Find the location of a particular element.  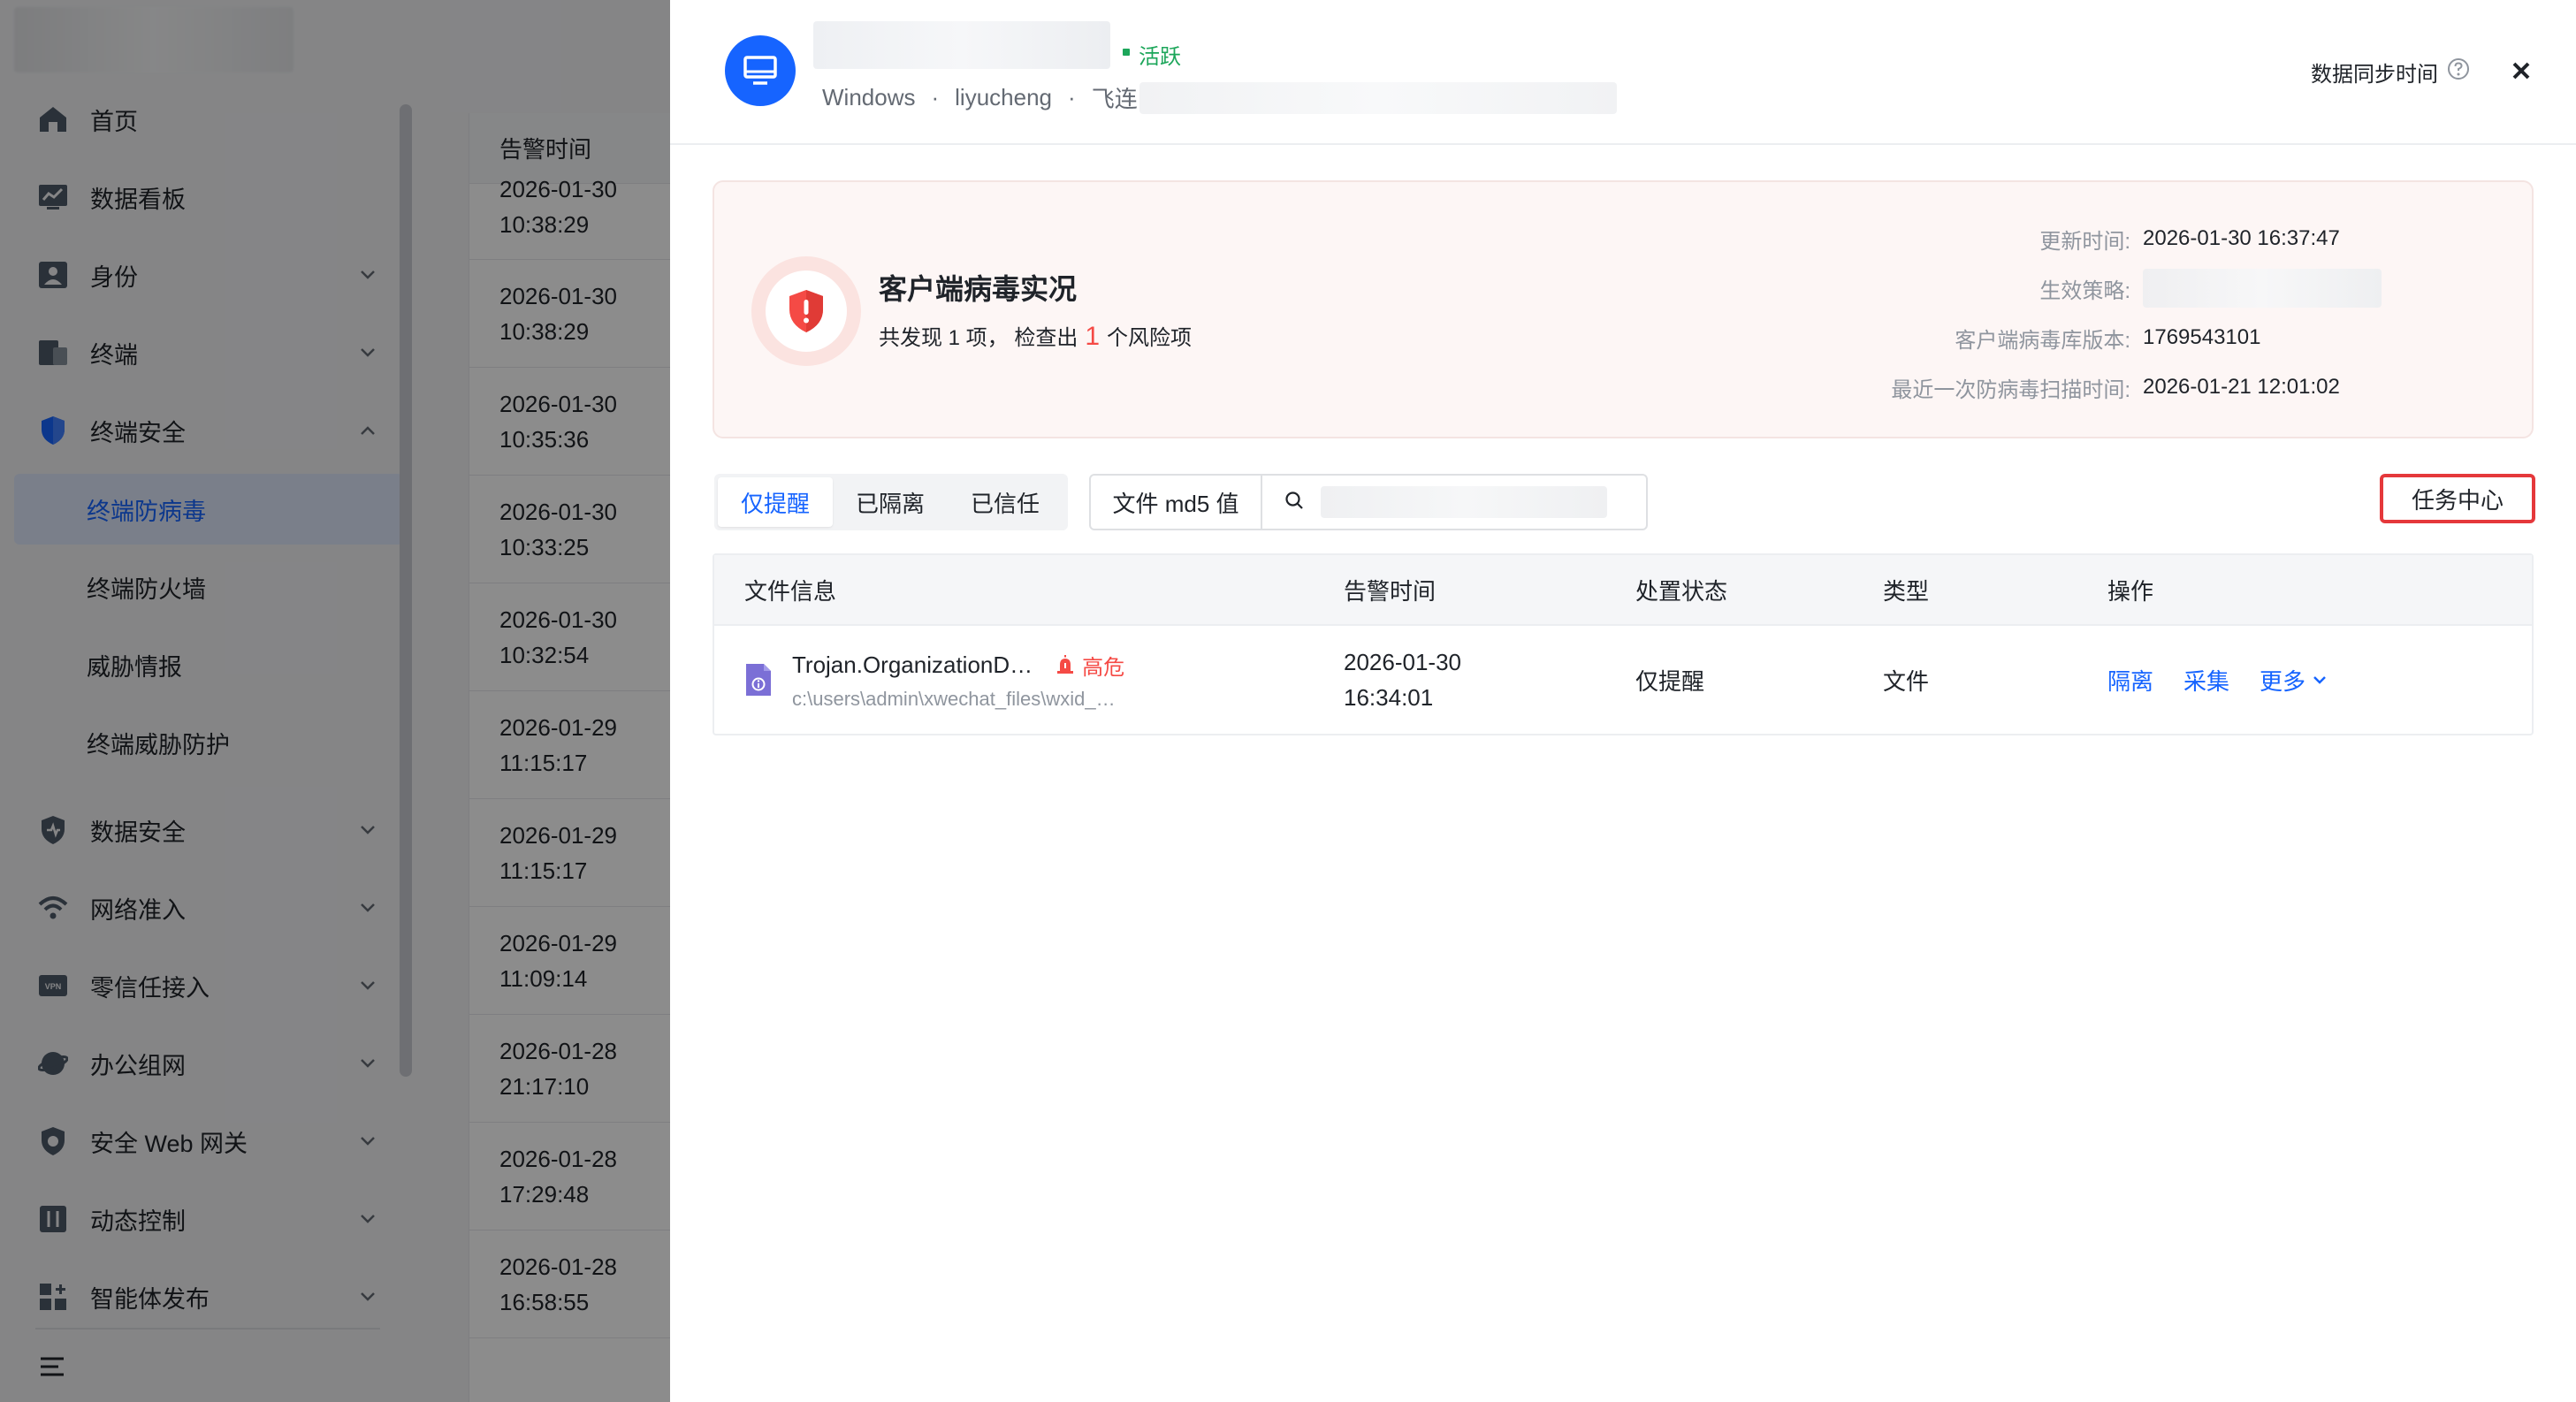

summary-description: 共发现 1 项， 检查出 1 个风险项 is located at coordinates (1035, 336).